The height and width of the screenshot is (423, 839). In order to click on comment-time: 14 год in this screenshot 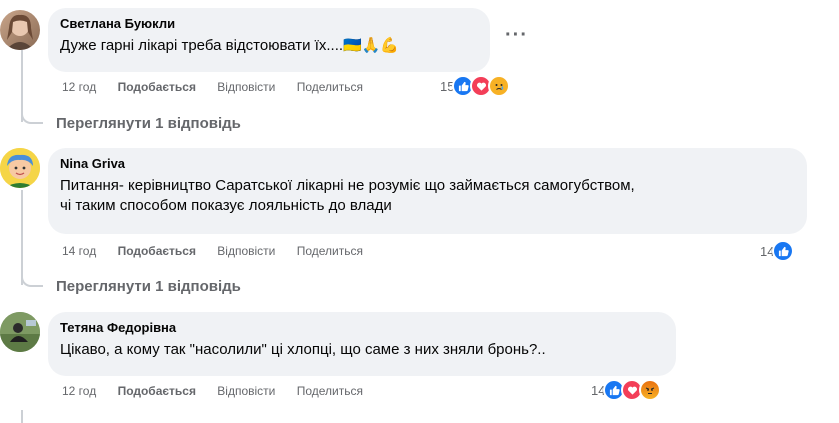, I will do `click(79, 251)`.